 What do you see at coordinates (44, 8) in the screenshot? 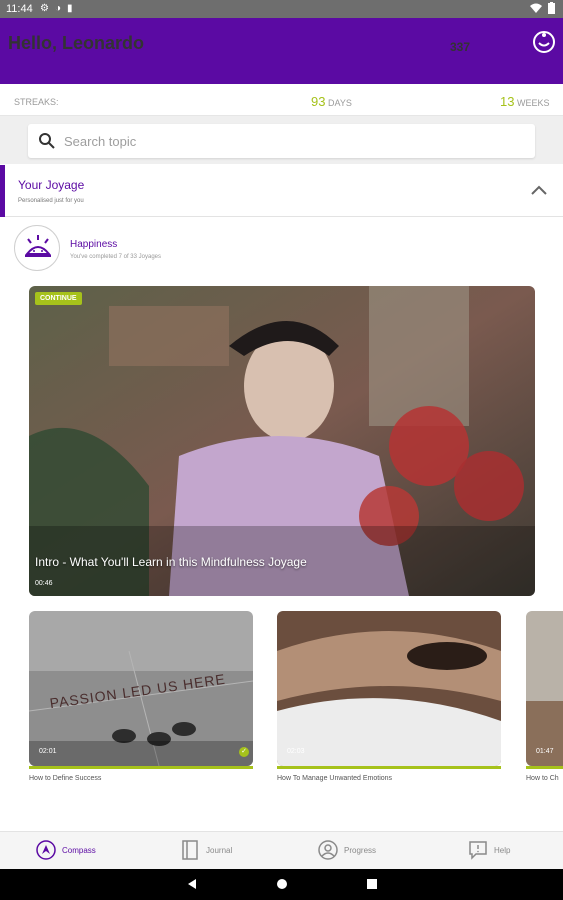
I see `settings-status-icon: ⚙` at bounding box center [44, 8].